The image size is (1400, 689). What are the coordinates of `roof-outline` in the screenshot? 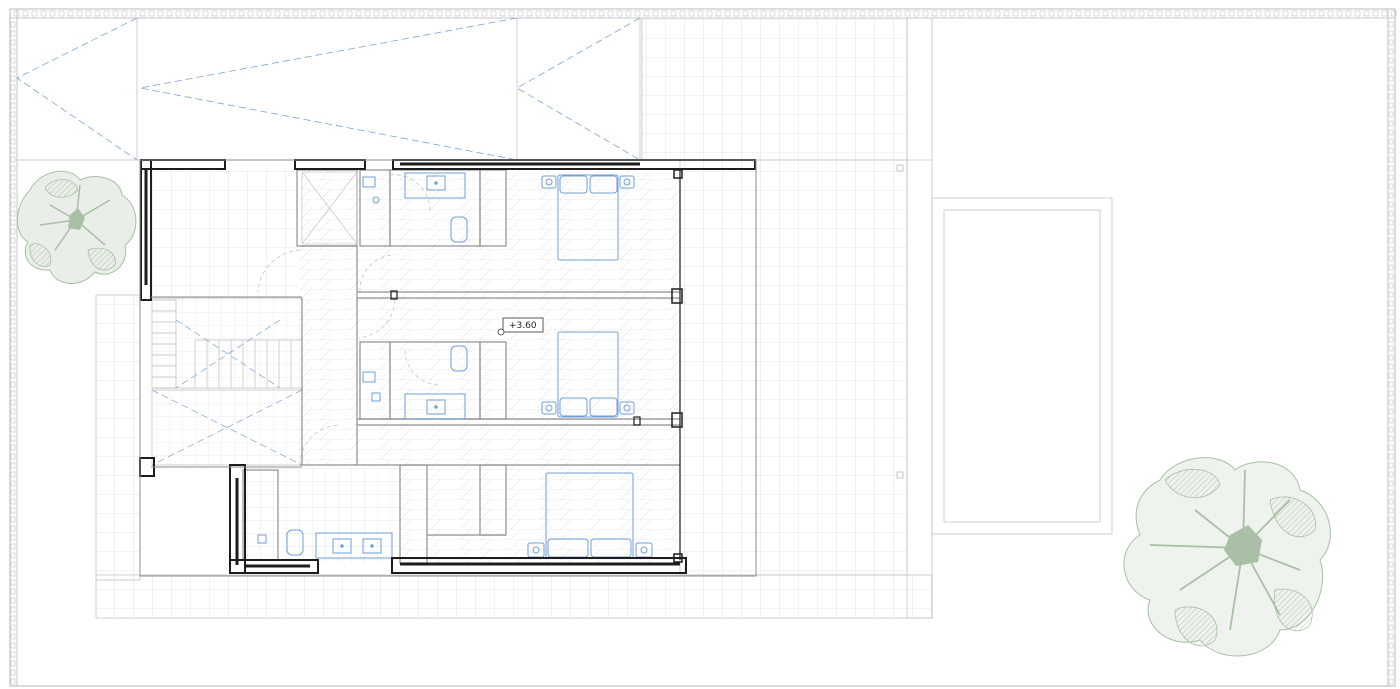 It's located at (328, 89).